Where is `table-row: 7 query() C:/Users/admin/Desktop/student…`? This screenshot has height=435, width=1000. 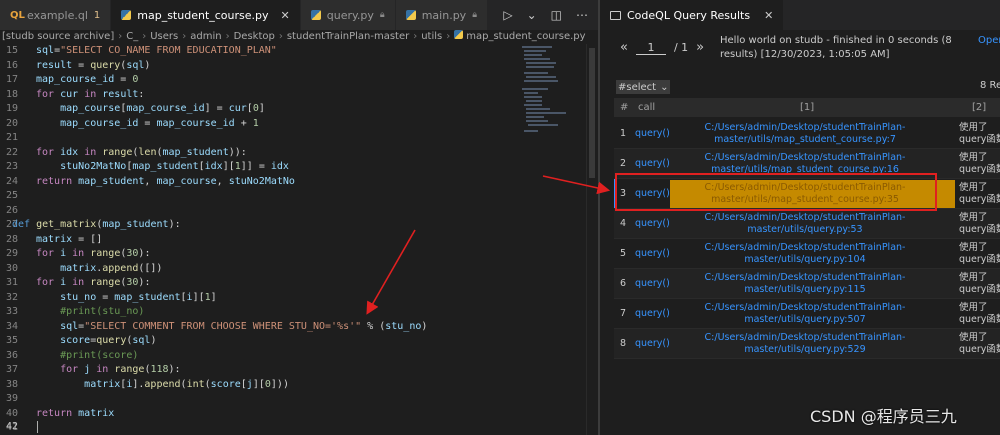
table-row: 7 query() C:/Users/admin/Desktop/student… is located at coordinates (807, 314).